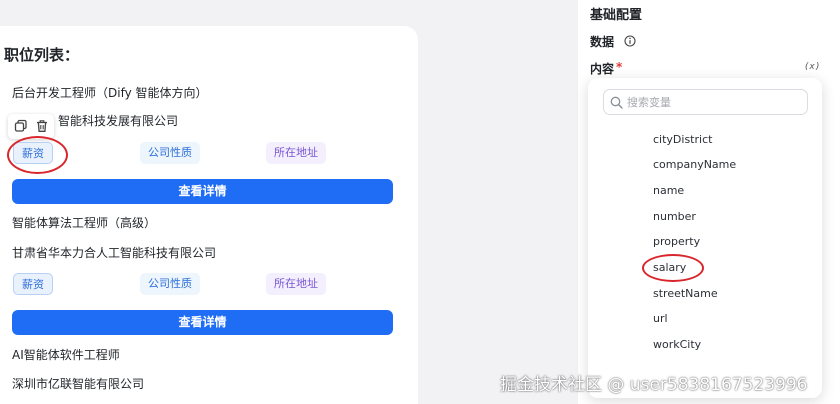 This screenshot has height=404, width=840. What do you see at coordinates (630, 41) in the screenshot?
I see `info-icon` at bounding box center [630, 41].